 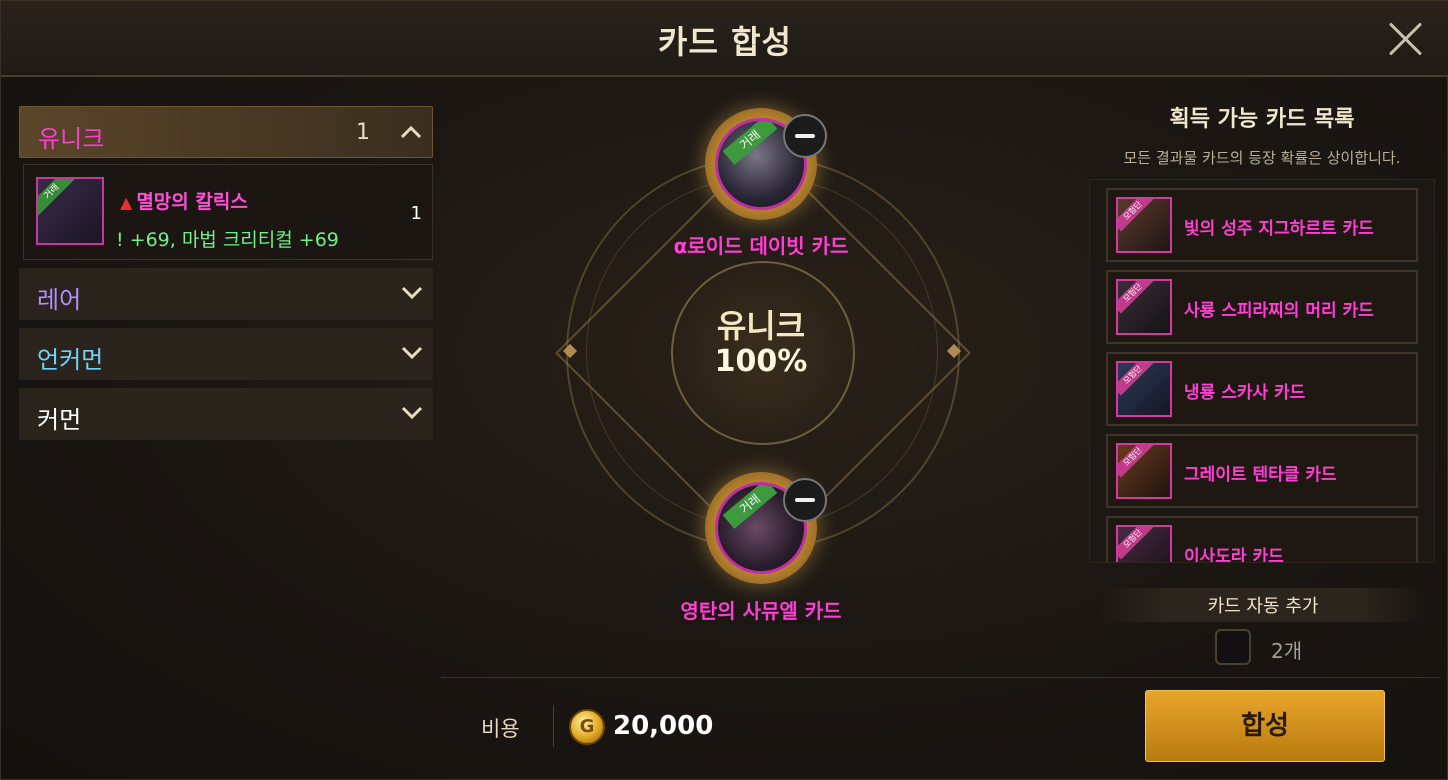 I want to click on top-slot-label: α로이드 데이빗 카드, so click(x=761, y=246).